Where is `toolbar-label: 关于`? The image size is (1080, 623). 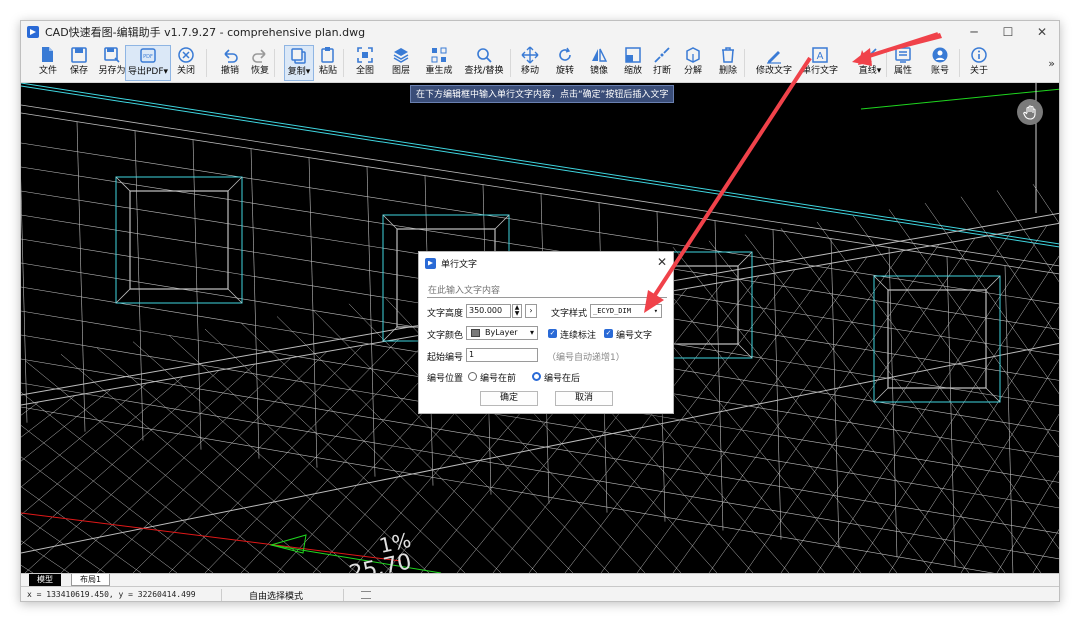
toolbar-label: 关于 is located at coordinates (978, 71).